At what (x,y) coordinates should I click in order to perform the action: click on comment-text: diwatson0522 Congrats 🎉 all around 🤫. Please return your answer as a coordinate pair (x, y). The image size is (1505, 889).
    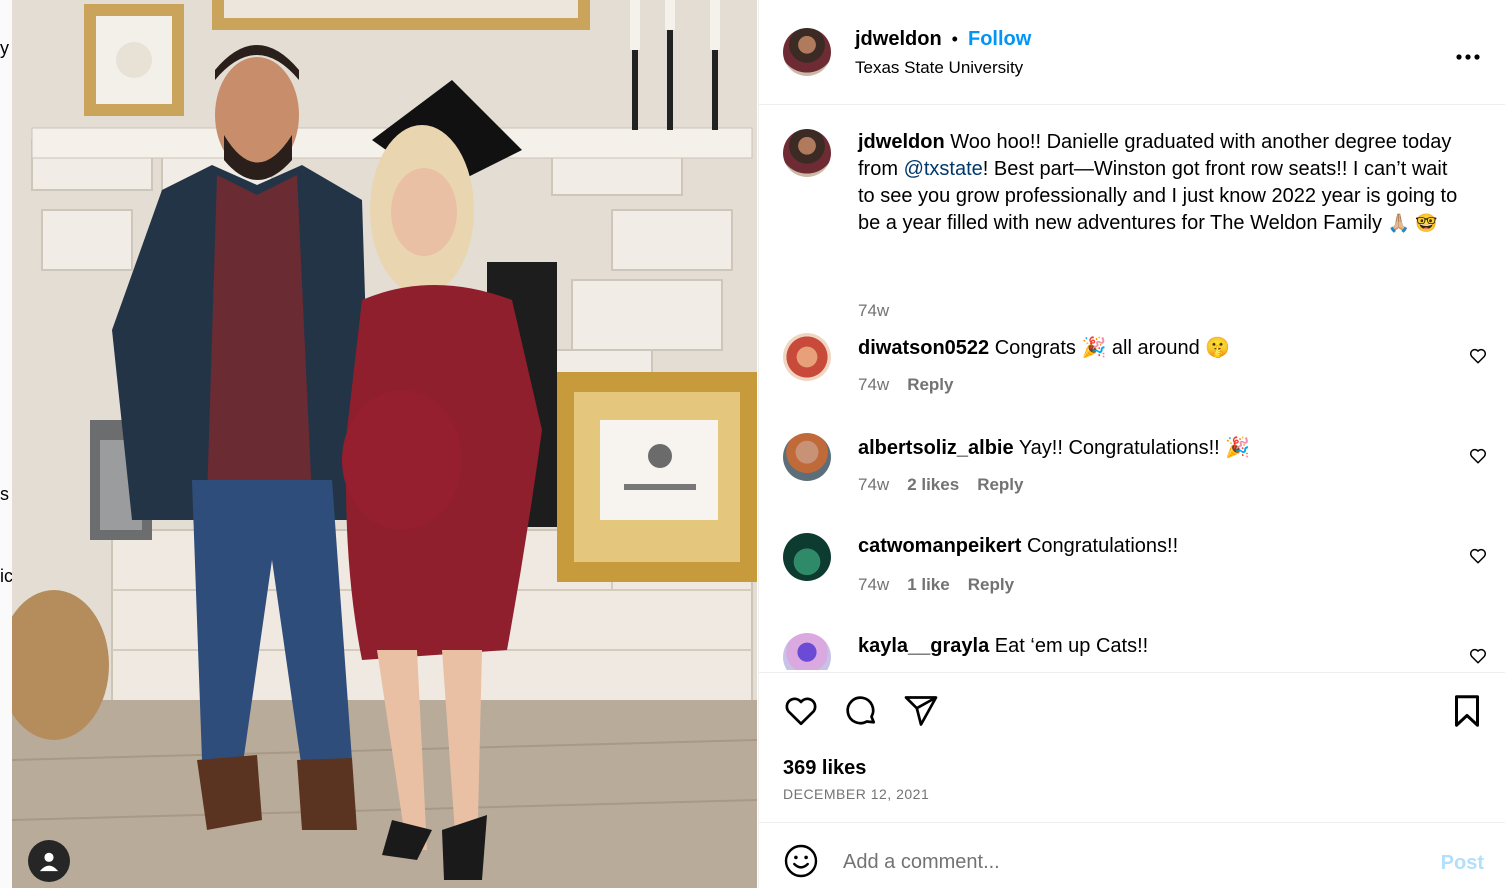
    Looking at the image, I should click on (1044, 347).